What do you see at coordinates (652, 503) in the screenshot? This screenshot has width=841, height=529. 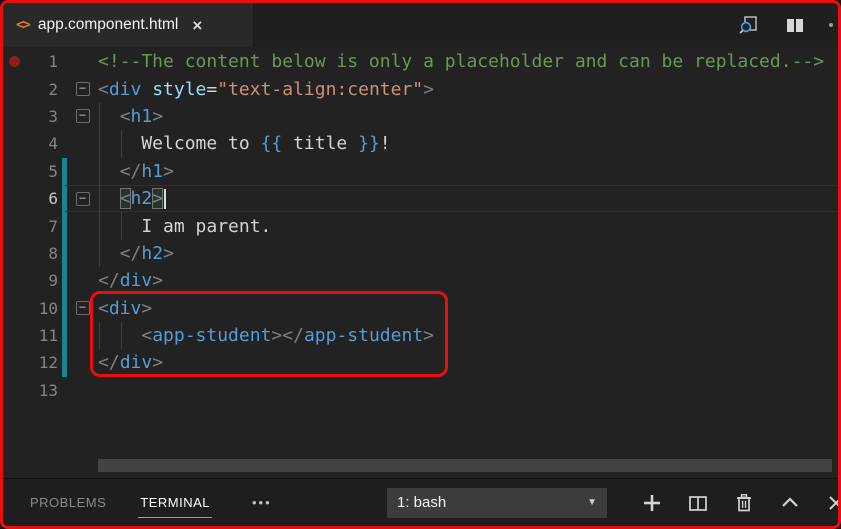 I see `new-terminal-icon` at bounding box center [652, 503].